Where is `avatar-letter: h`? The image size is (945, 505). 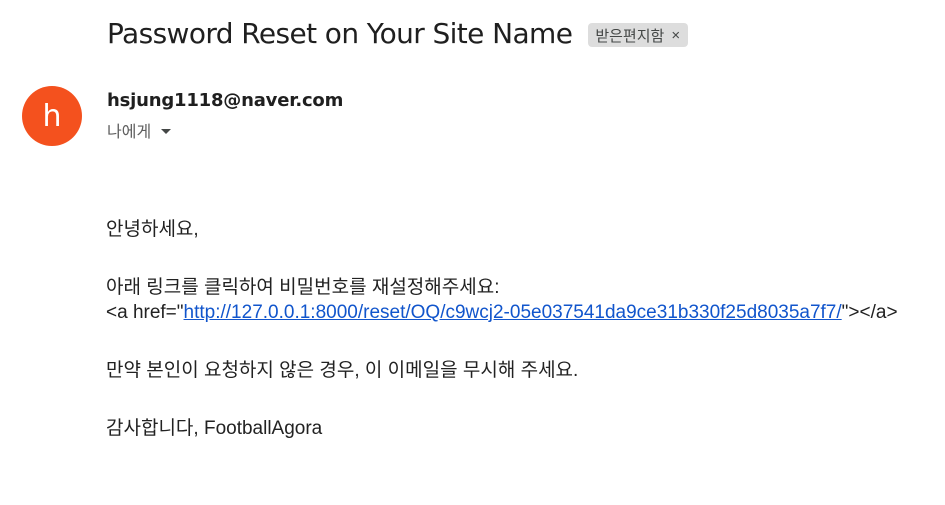 avatar-letter: h is located at coordinates (52, 116).